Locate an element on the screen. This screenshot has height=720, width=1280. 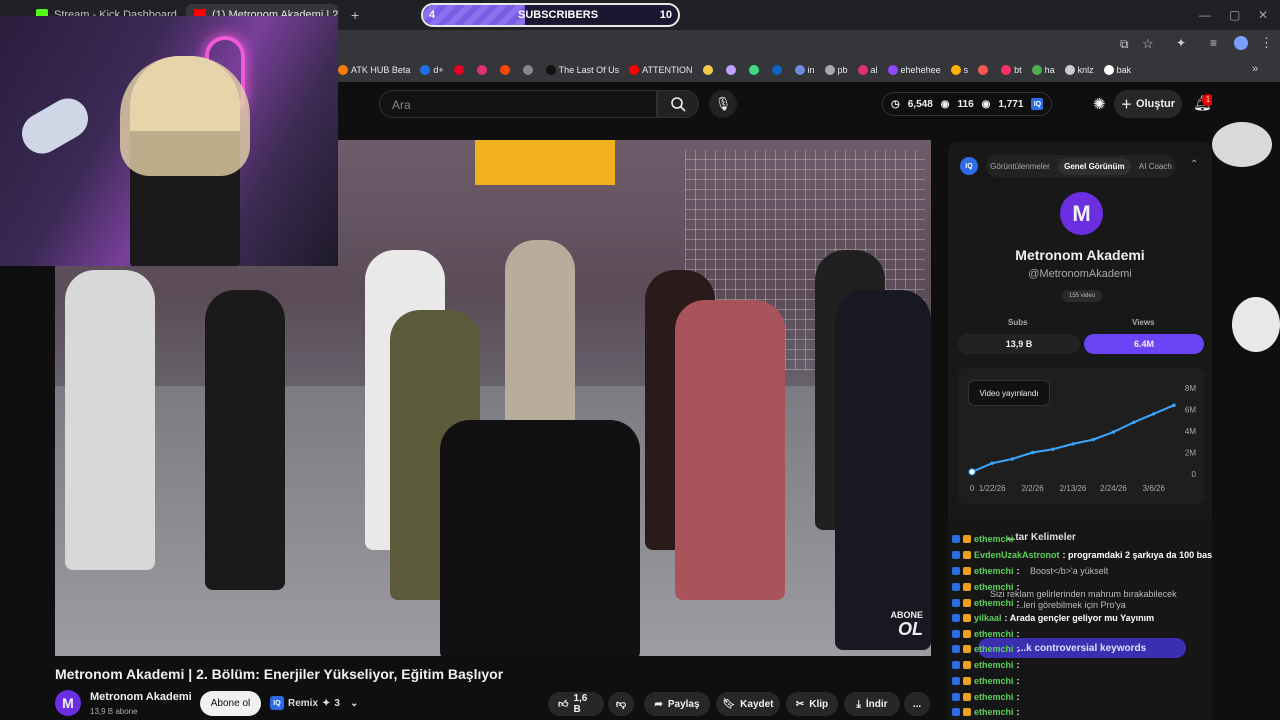
save-button: 🔖︎ Kaydet is located at coordinates (748, 704).